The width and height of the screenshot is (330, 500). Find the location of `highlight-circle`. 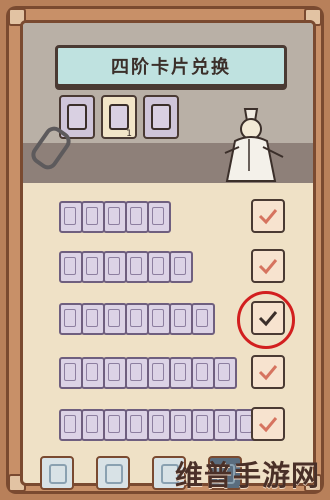

highlight-circle is located at coordinates (266, 320).